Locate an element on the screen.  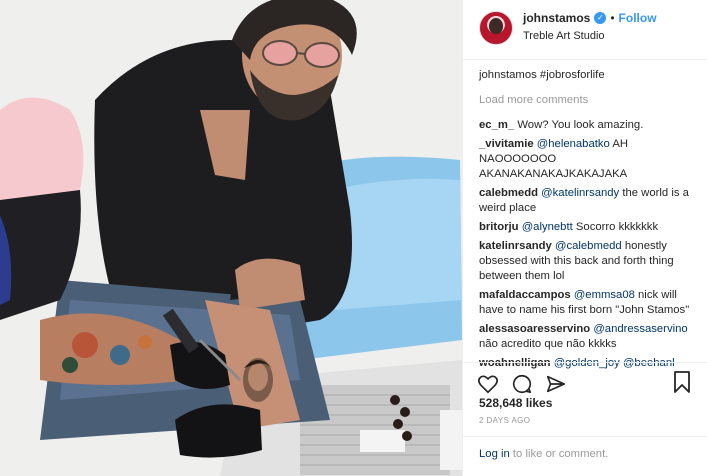
login-prompt: Log in to like or comment. is located at coordinates (585, 456).